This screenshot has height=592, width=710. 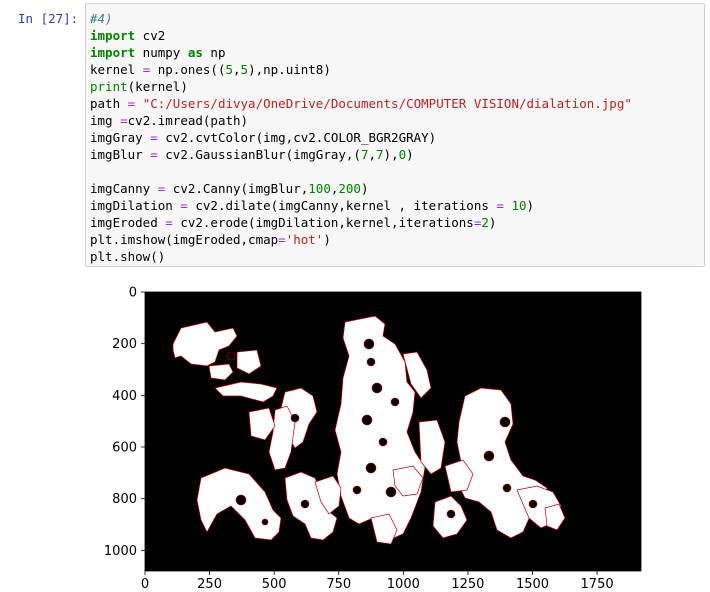 What do you see at coordinates (209, 582) in the screenshot?
I see `x-tick-label: 250` at bounding box center [209, 582].